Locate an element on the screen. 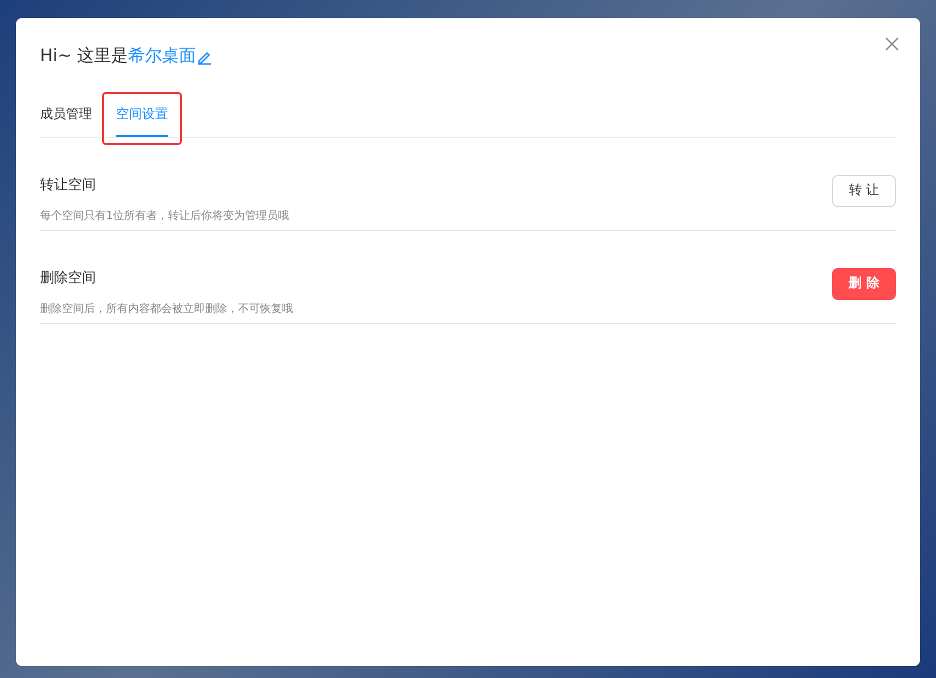 The image size is (936, 678). tab: 成员管理 is located at coordinates (66, 115).